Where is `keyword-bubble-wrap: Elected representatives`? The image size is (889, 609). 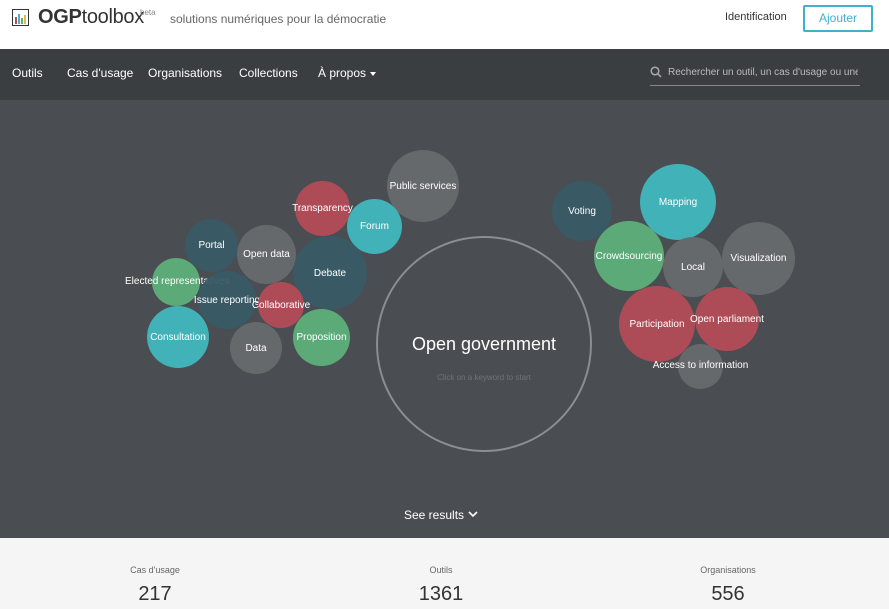
keyword-bubble-wrap: Elected representatives is located at coordinates (177, 282).